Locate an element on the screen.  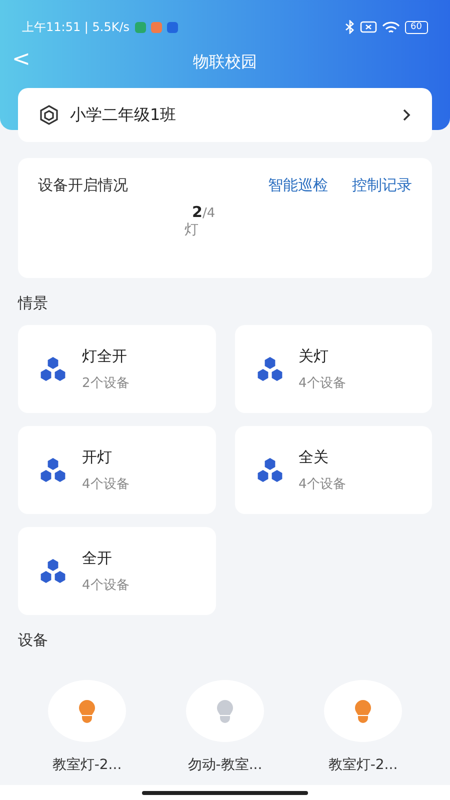
device-type: 灯 is located at coordinates (192, 230).